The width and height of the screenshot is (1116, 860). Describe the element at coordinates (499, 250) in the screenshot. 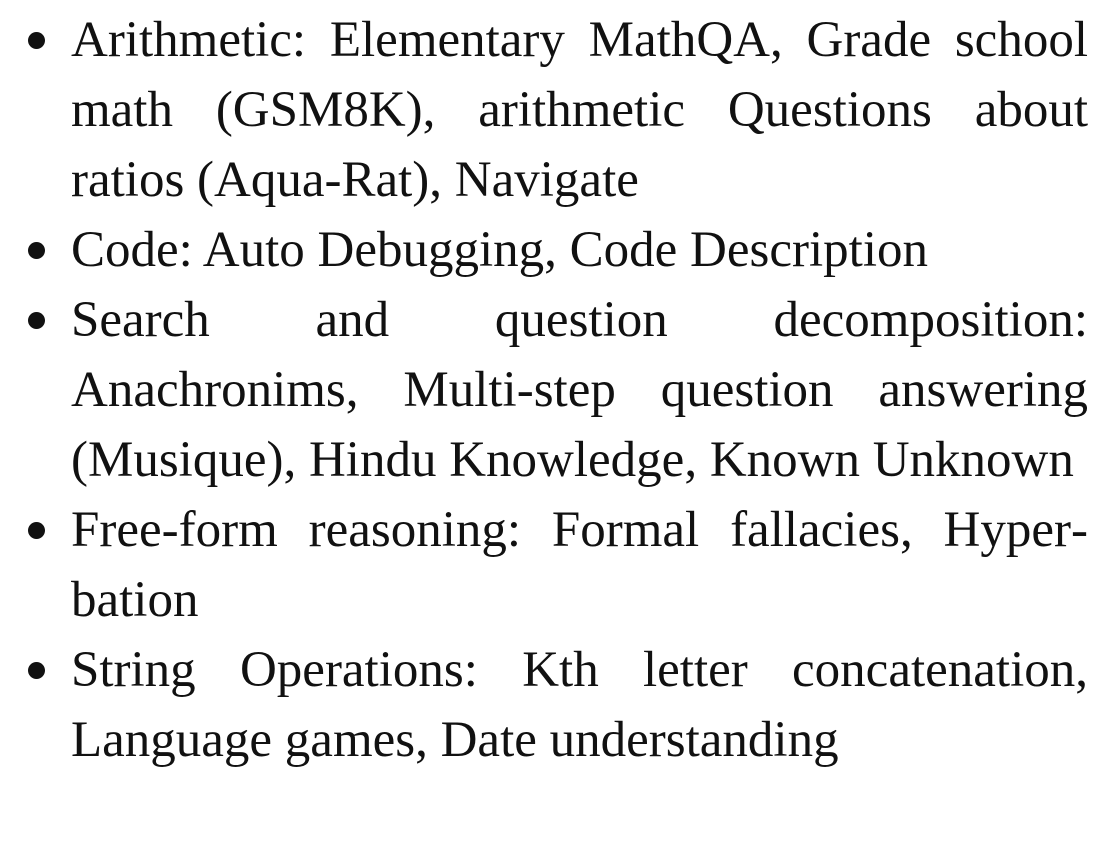

I see `list-item-text: Code: Auto Debugging, Code Description` at that location.